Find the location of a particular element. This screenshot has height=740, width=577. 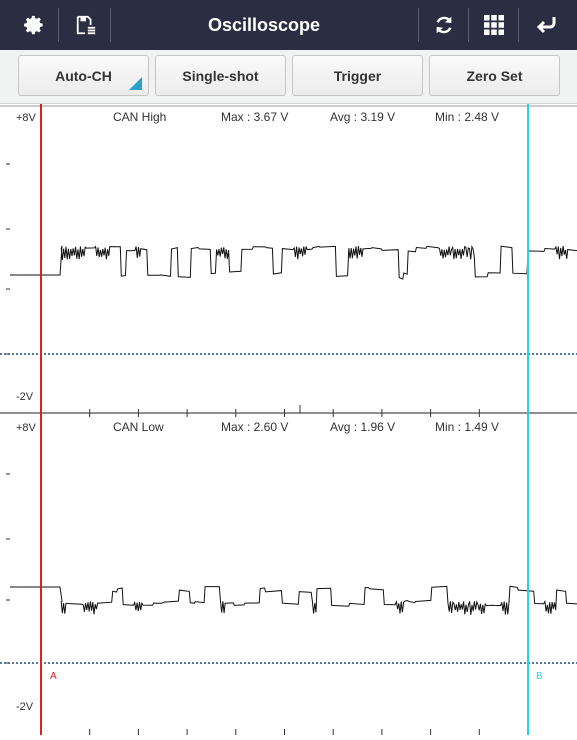

app-title: Oscilloscope is located at coordinates (264, 25).